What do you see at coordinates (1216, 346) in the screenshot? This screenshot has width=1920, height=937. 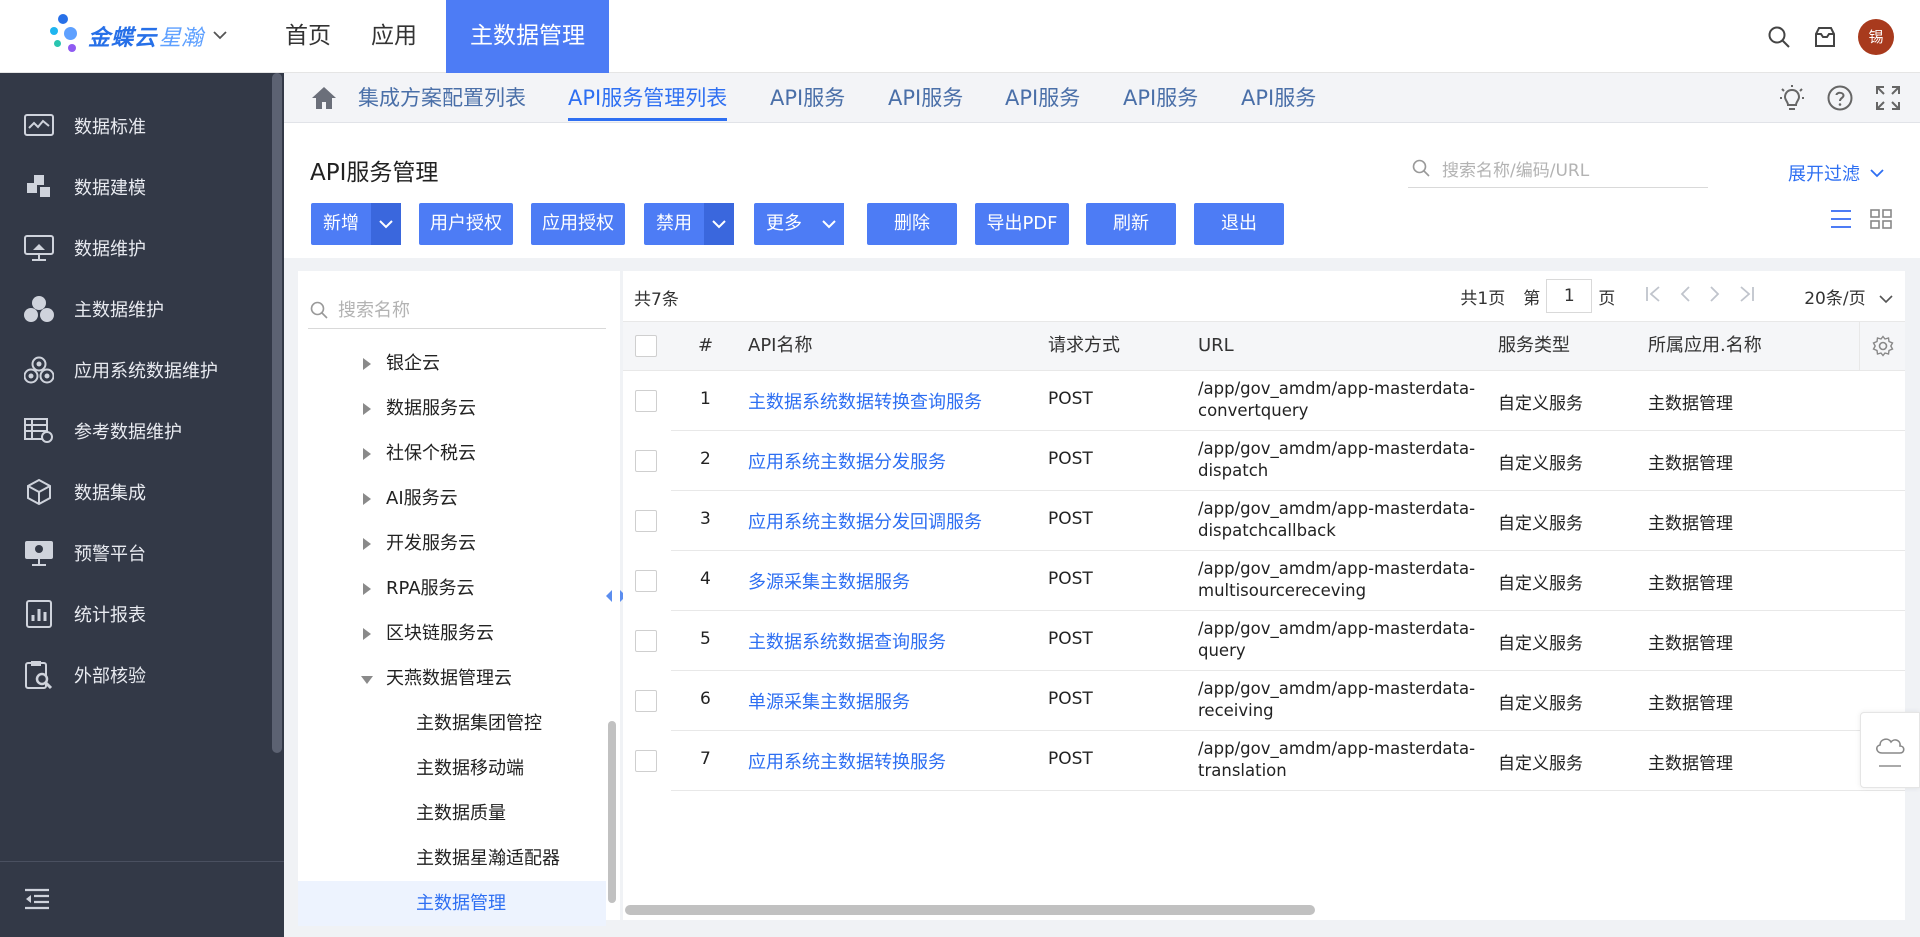 I see `column-header-url: URL` at bounding box center [1216, 346].